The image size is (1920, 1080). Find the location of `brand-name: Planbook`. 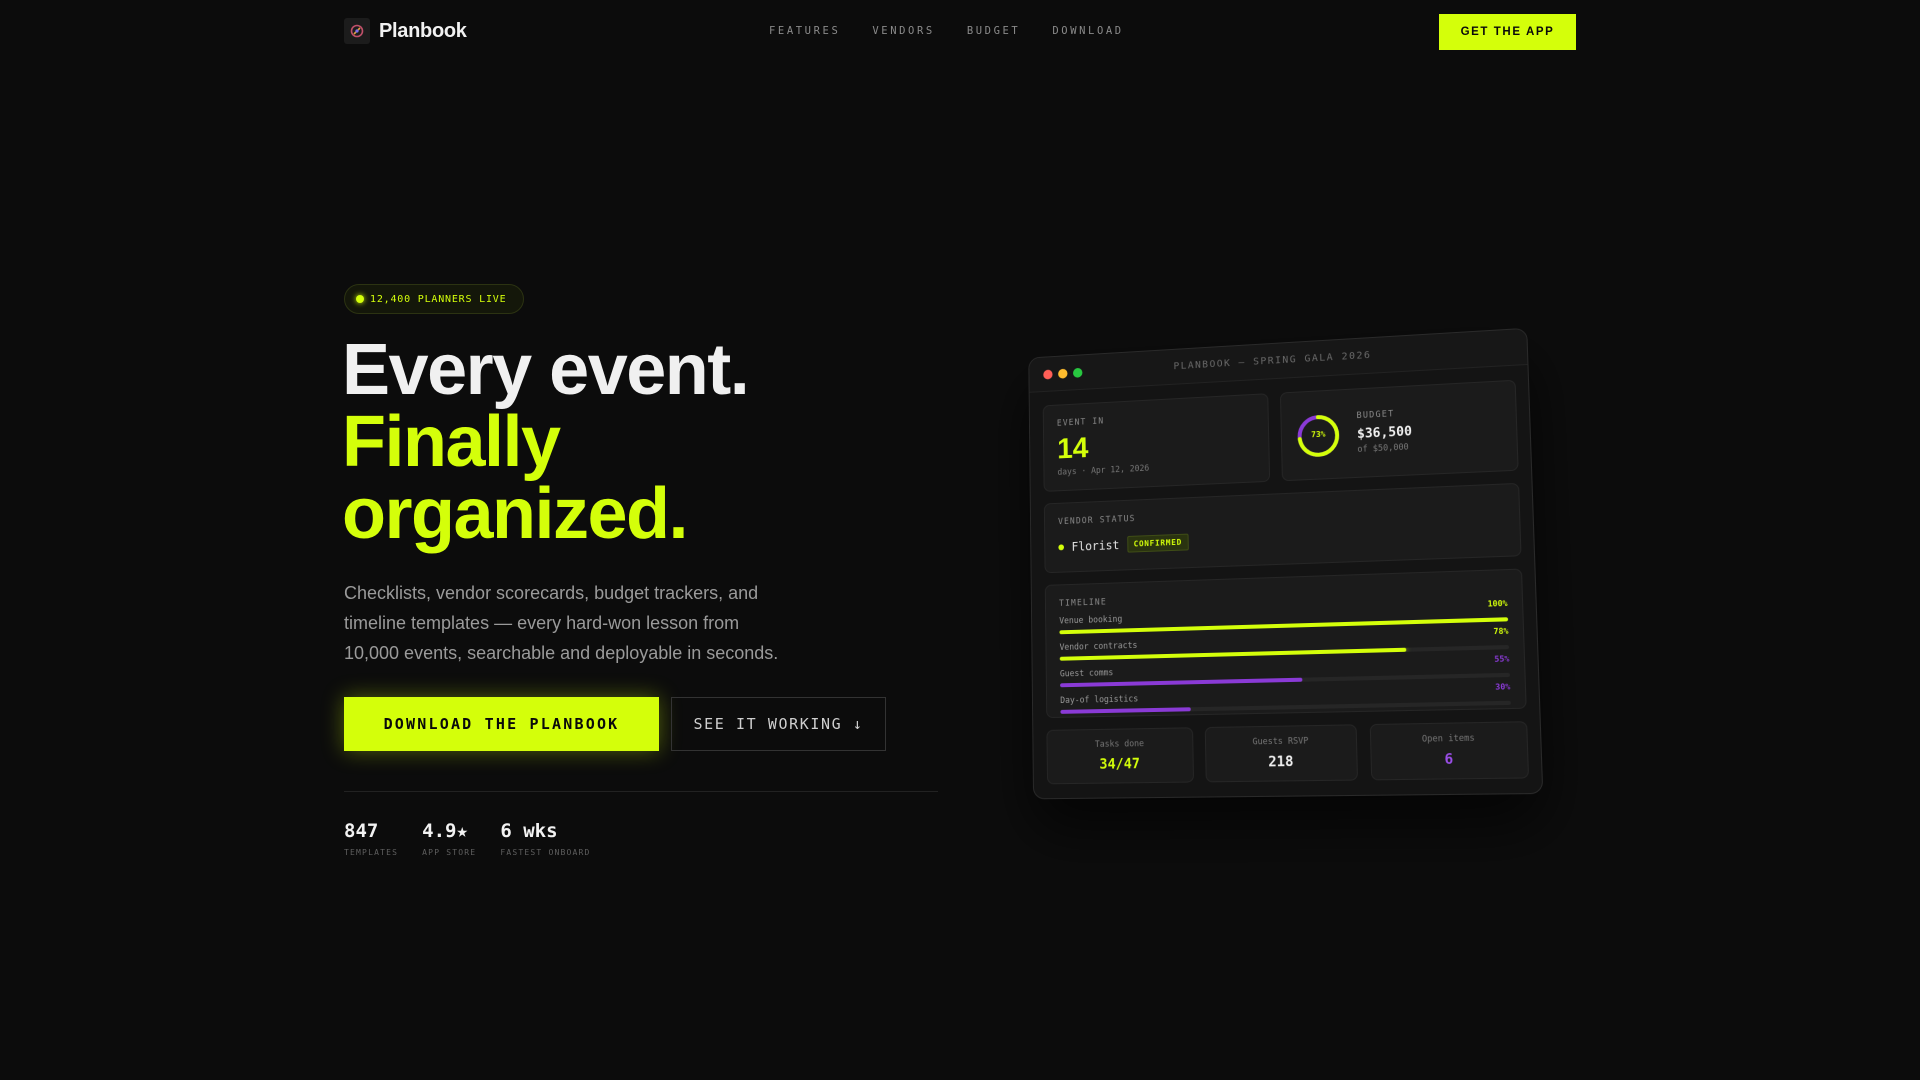

brand-name: Planbook is located at coordinates (423, 30).